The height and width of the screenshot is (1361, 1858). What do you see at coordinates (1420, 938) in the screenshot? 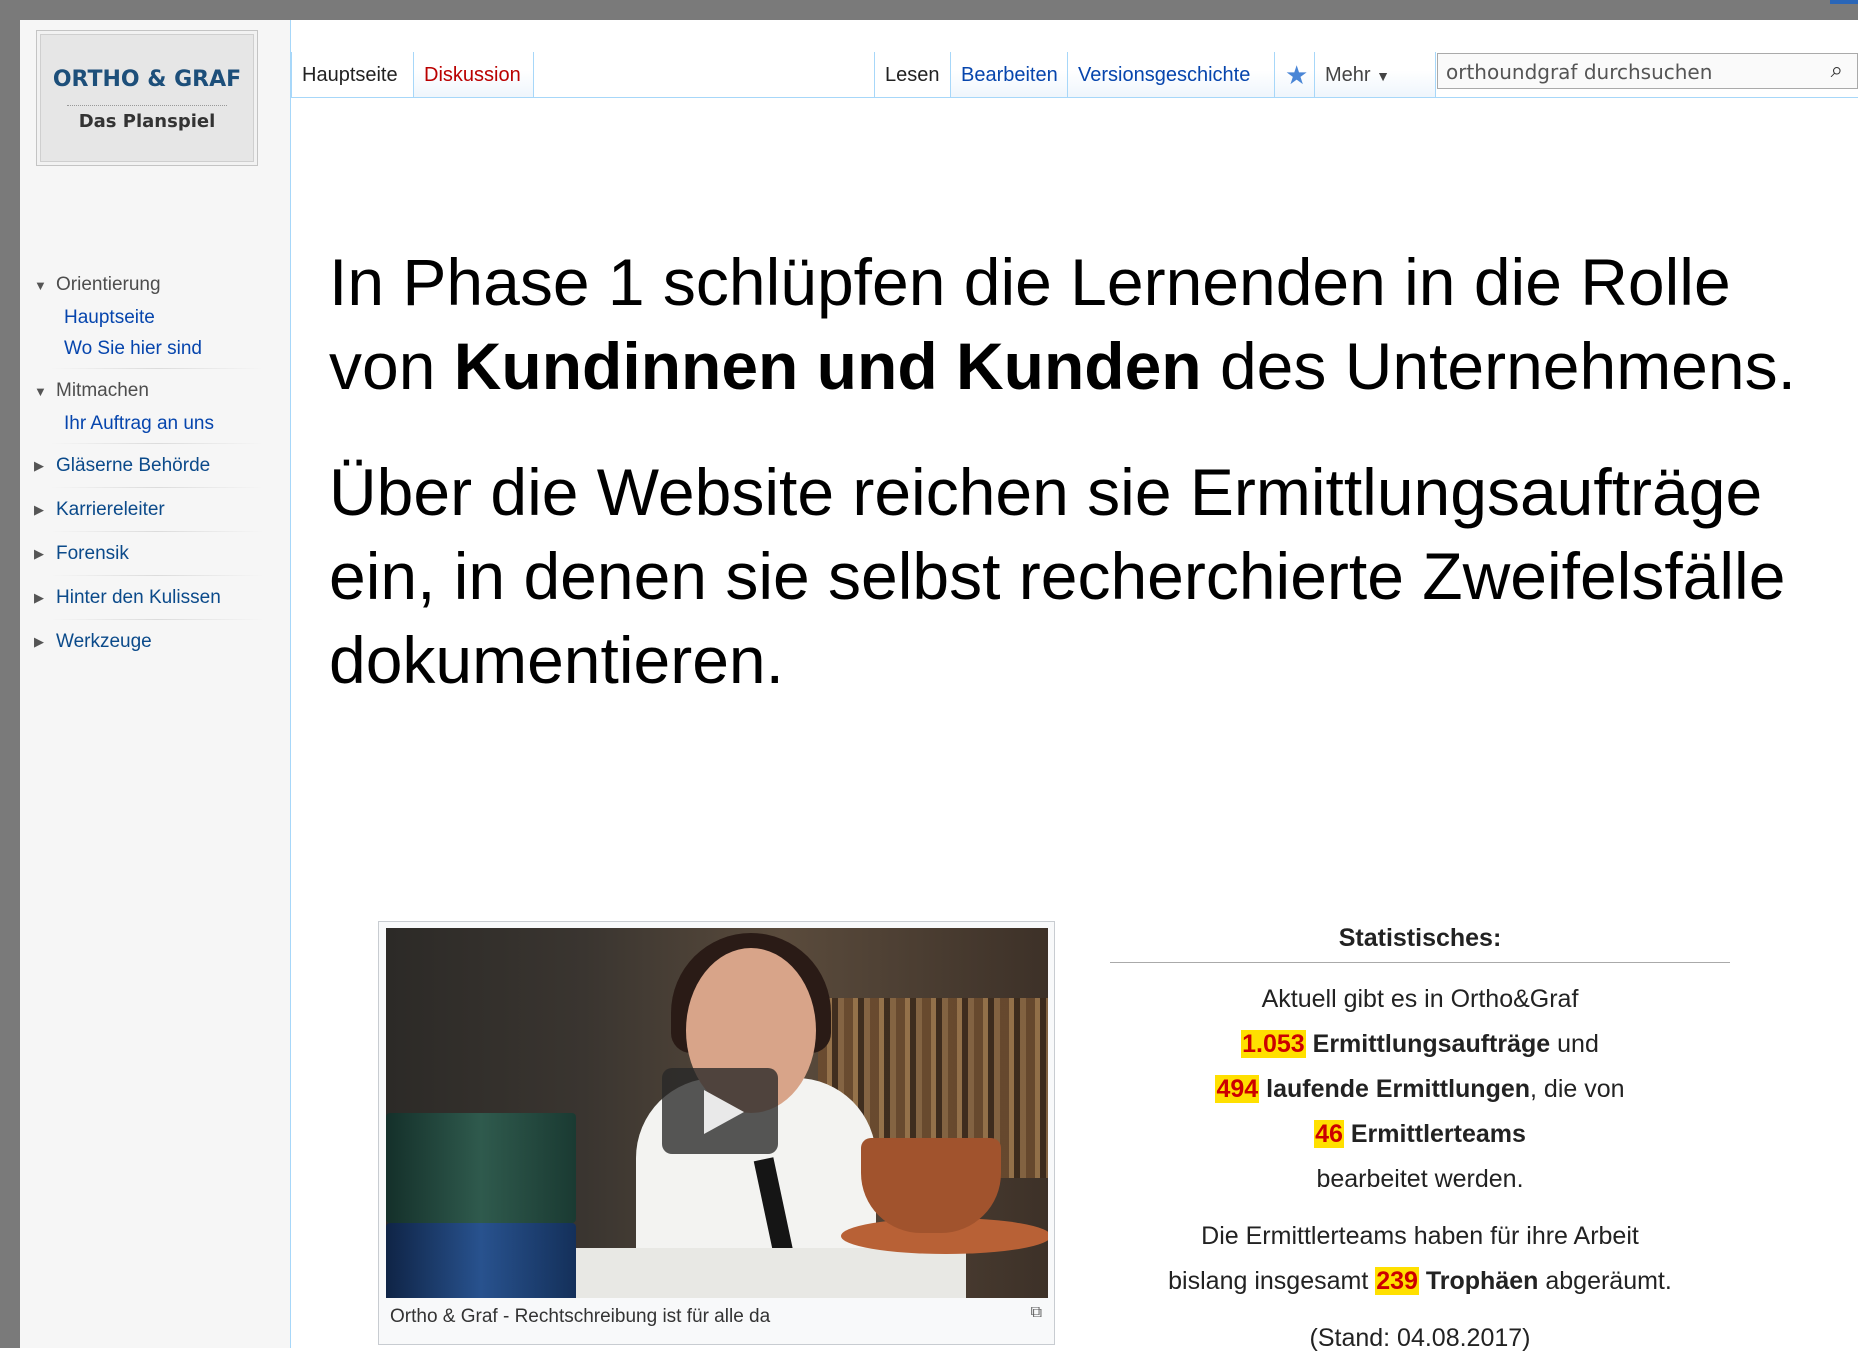
I see `statistics-title: Statistisches:` at bounding box center [1420, 938].